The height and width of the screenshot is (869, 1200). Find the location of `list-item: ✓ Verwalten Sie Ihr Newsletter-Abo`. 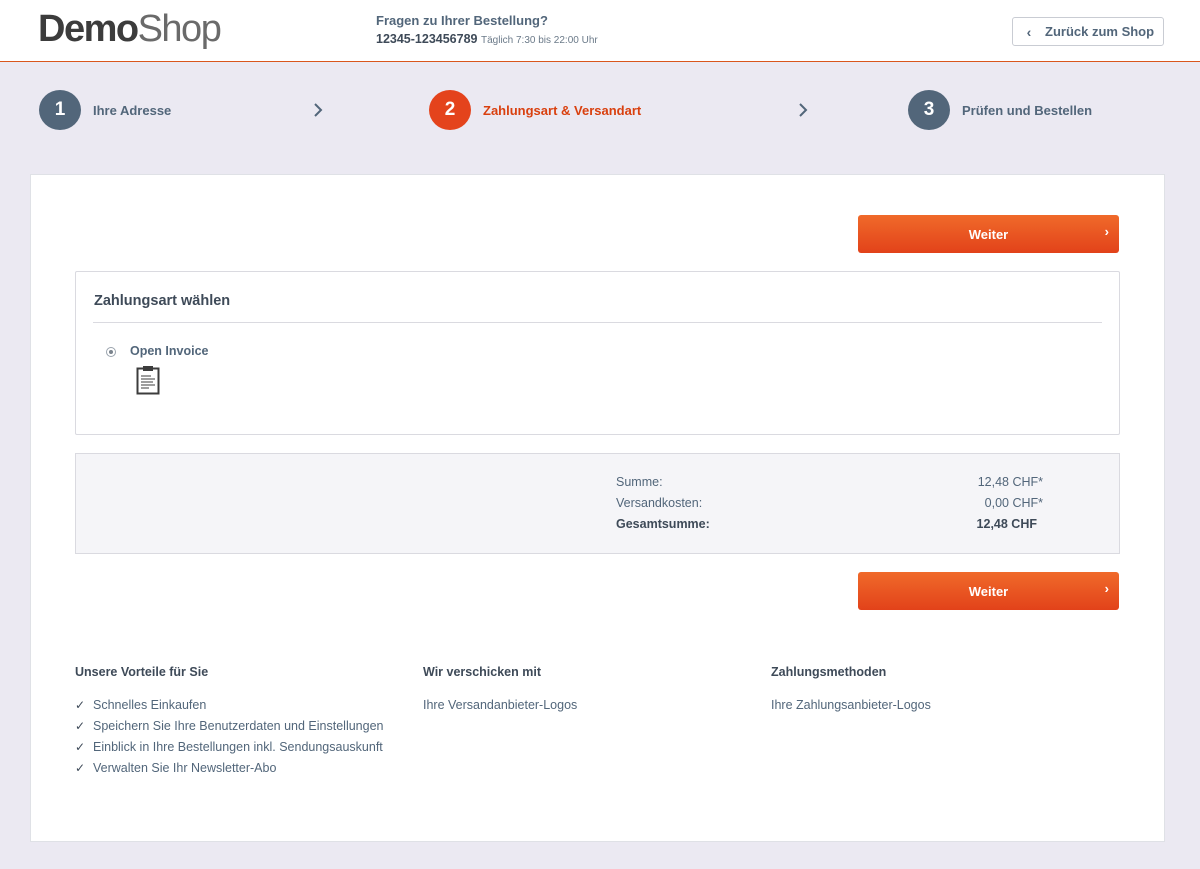

list-item: ✓ Verwalten Sie Ihr Newsletter-Abo is located at coordinates (229, 768).